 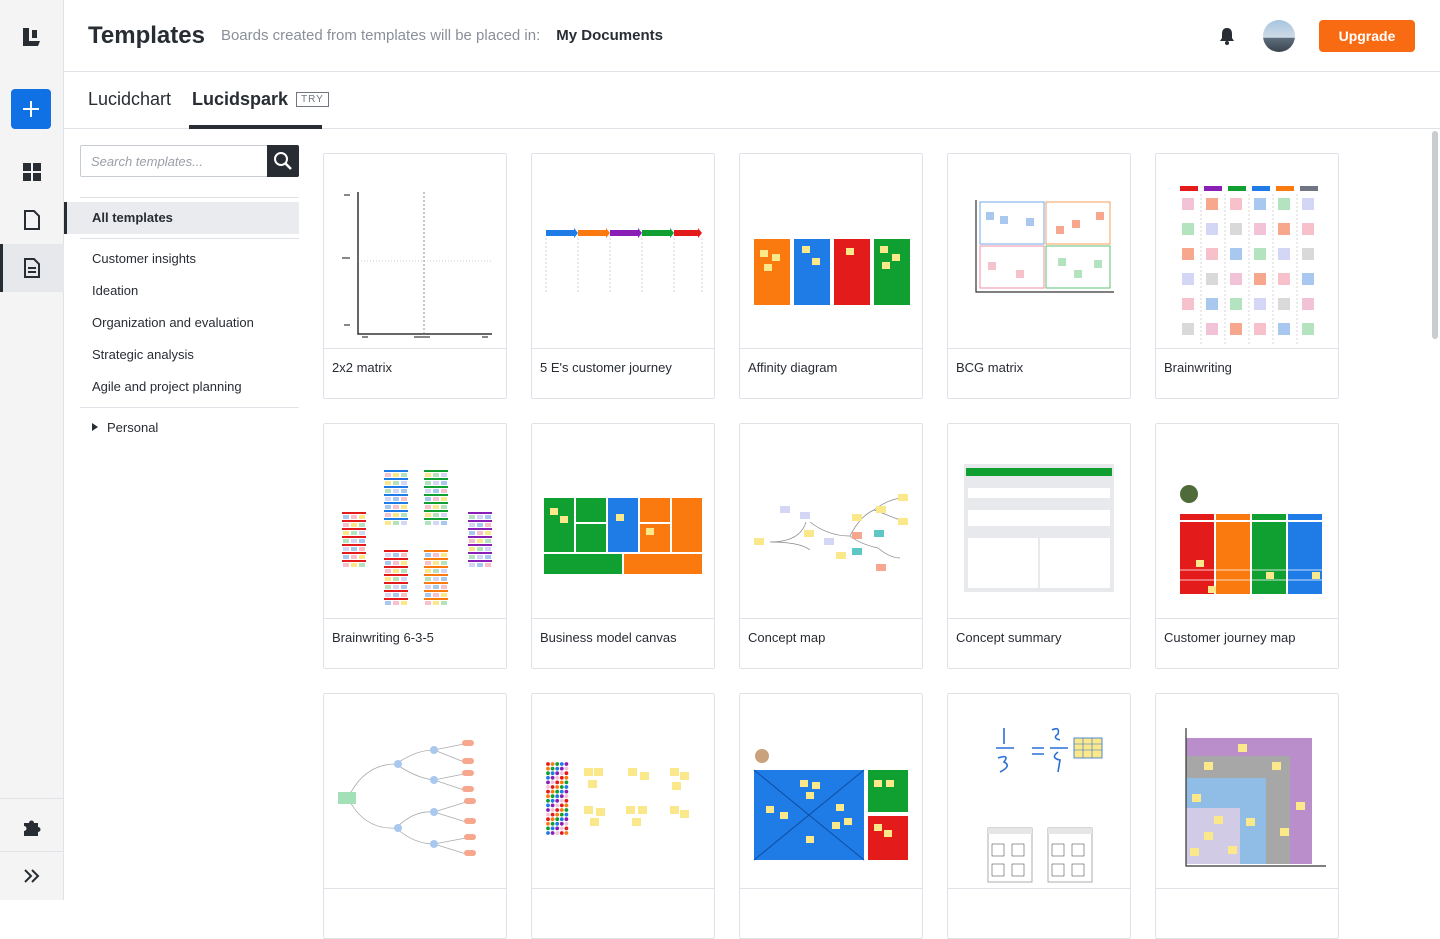 What do you see at coordinates (362, 367) in the screenshot?
I see `template-name: 2x2 matrix` at bounding box center [362, 367].